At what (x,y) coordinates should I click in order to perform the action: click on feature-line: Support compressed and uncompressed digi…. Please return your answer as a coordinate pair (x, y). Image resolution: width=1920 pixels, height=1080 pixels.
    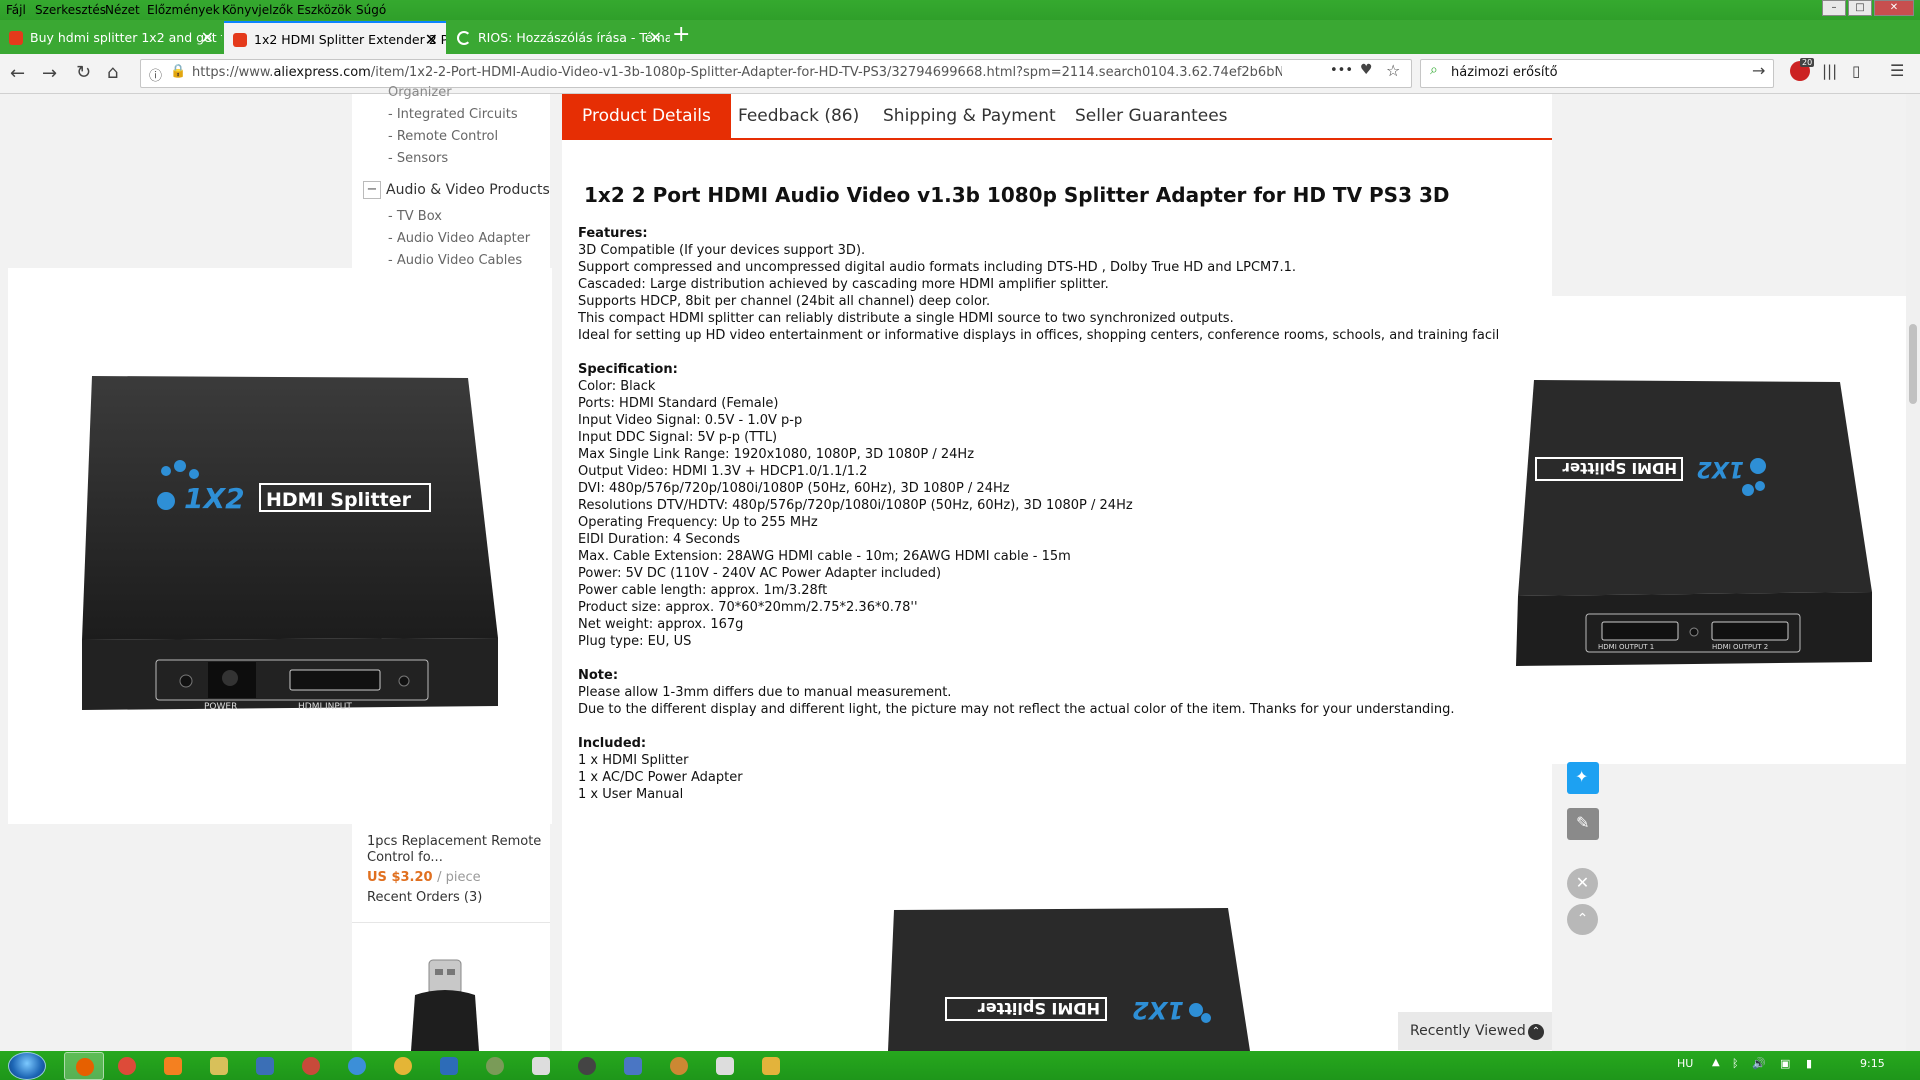
    Looking at the image, I should click on (937, 267).